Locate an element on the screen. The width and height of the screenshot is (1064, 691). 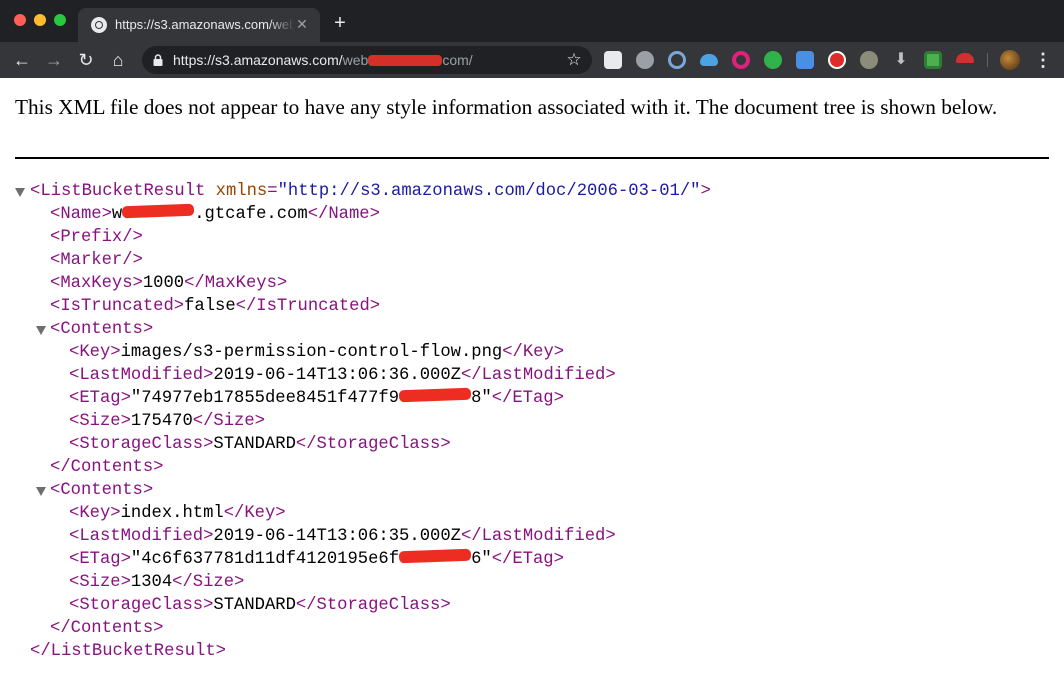
xml-key: <Key>index.html</Key> is located at coordinates (177, 513).